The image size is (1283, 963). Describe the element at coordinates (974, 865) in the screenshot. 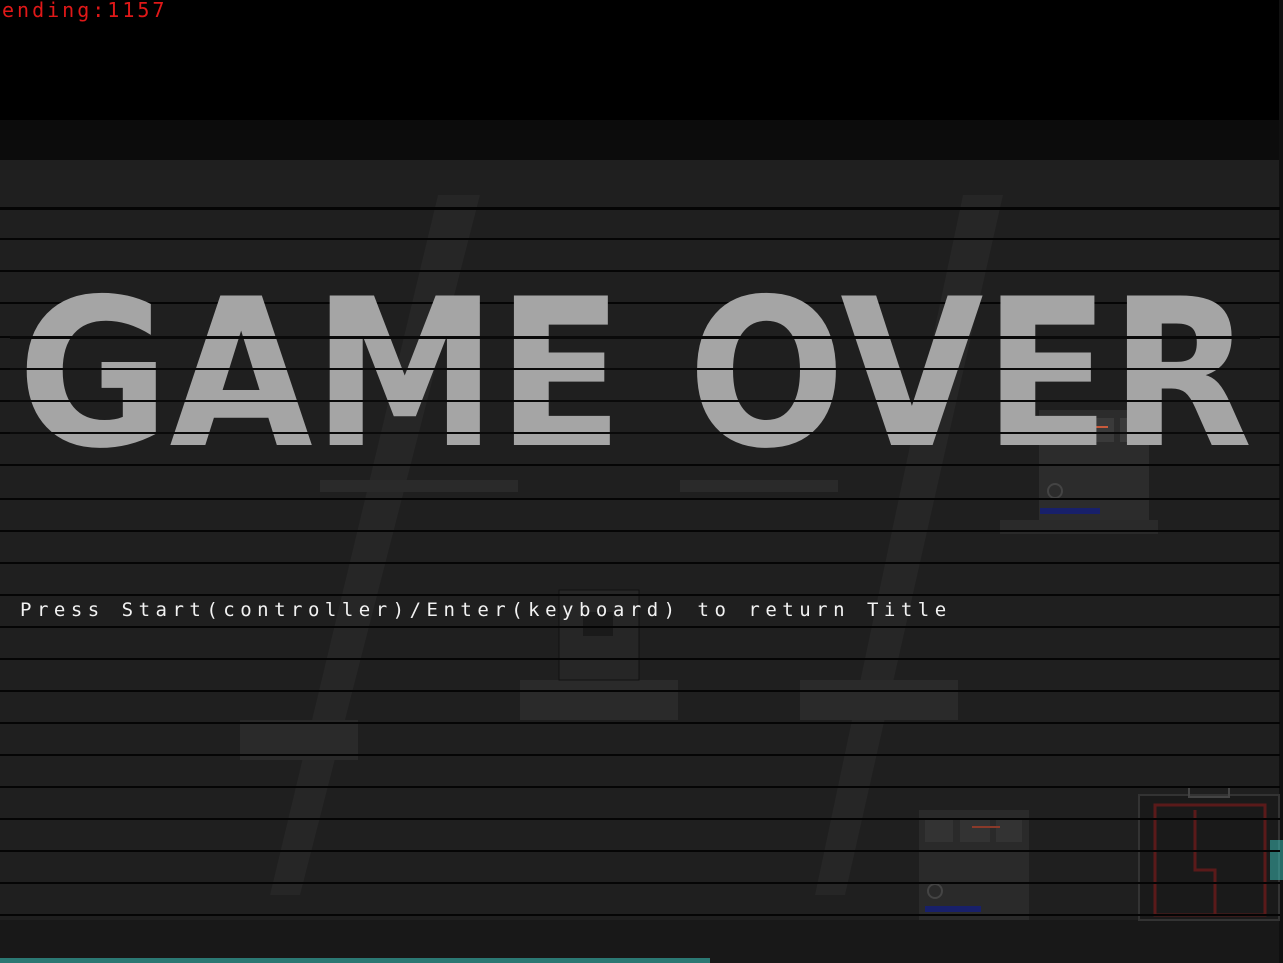

I see `machine-console-lower` at that location.